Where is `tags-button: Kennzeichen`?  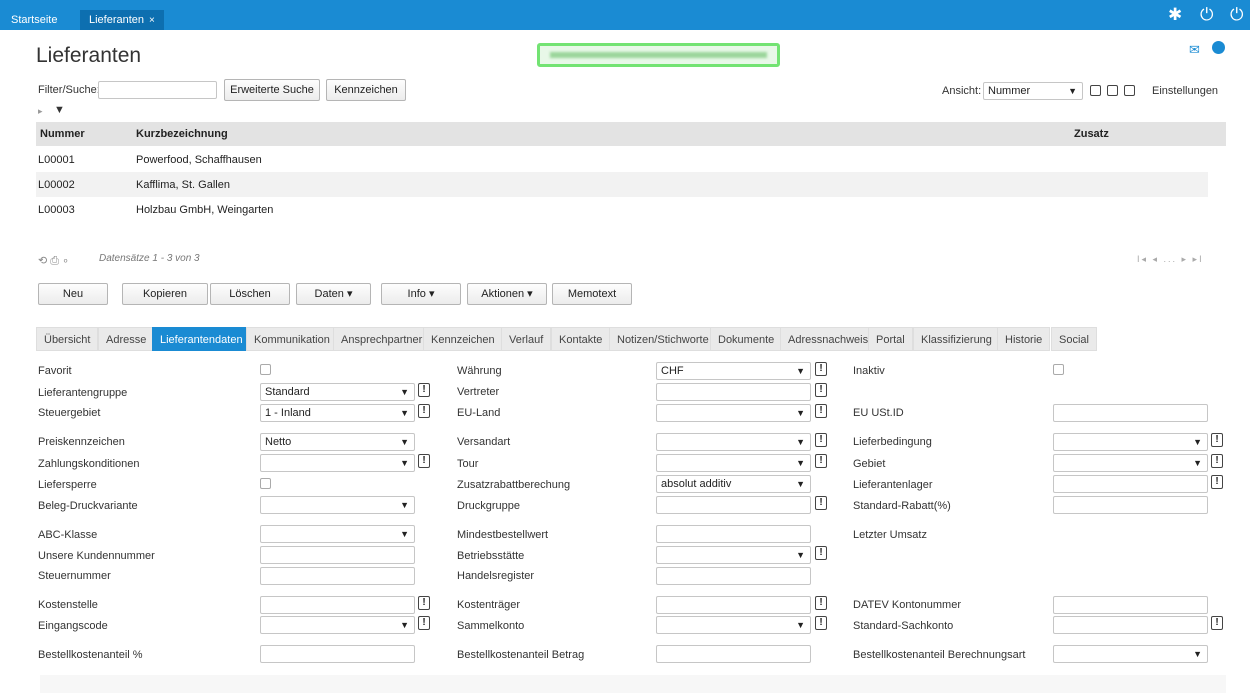
tags-button: Kennzeichen is located at coordinates (366, 90).